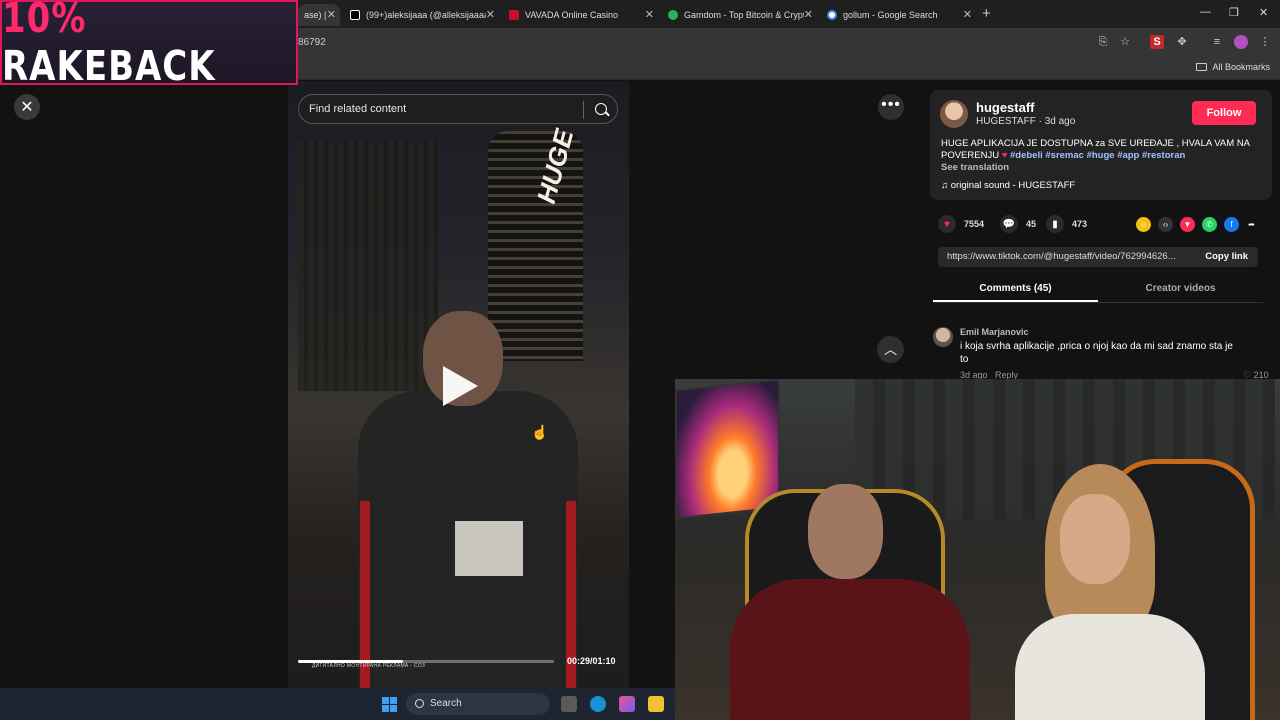 This screenshot has width=1280, height=720. Describe the element at coordinates (1180, 288) in the screenshot. I see `tab-creator-videos: Creator videos` at that location.